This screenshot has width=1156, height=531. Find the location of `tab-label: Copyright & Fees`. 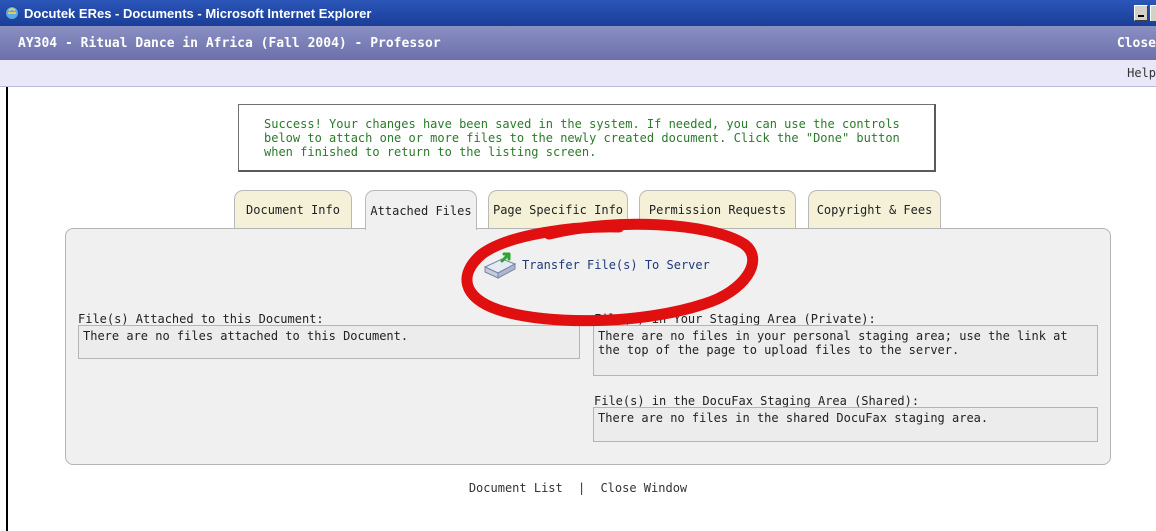

tab-label: Copyright & Fees is located at coordinates (874, 210).